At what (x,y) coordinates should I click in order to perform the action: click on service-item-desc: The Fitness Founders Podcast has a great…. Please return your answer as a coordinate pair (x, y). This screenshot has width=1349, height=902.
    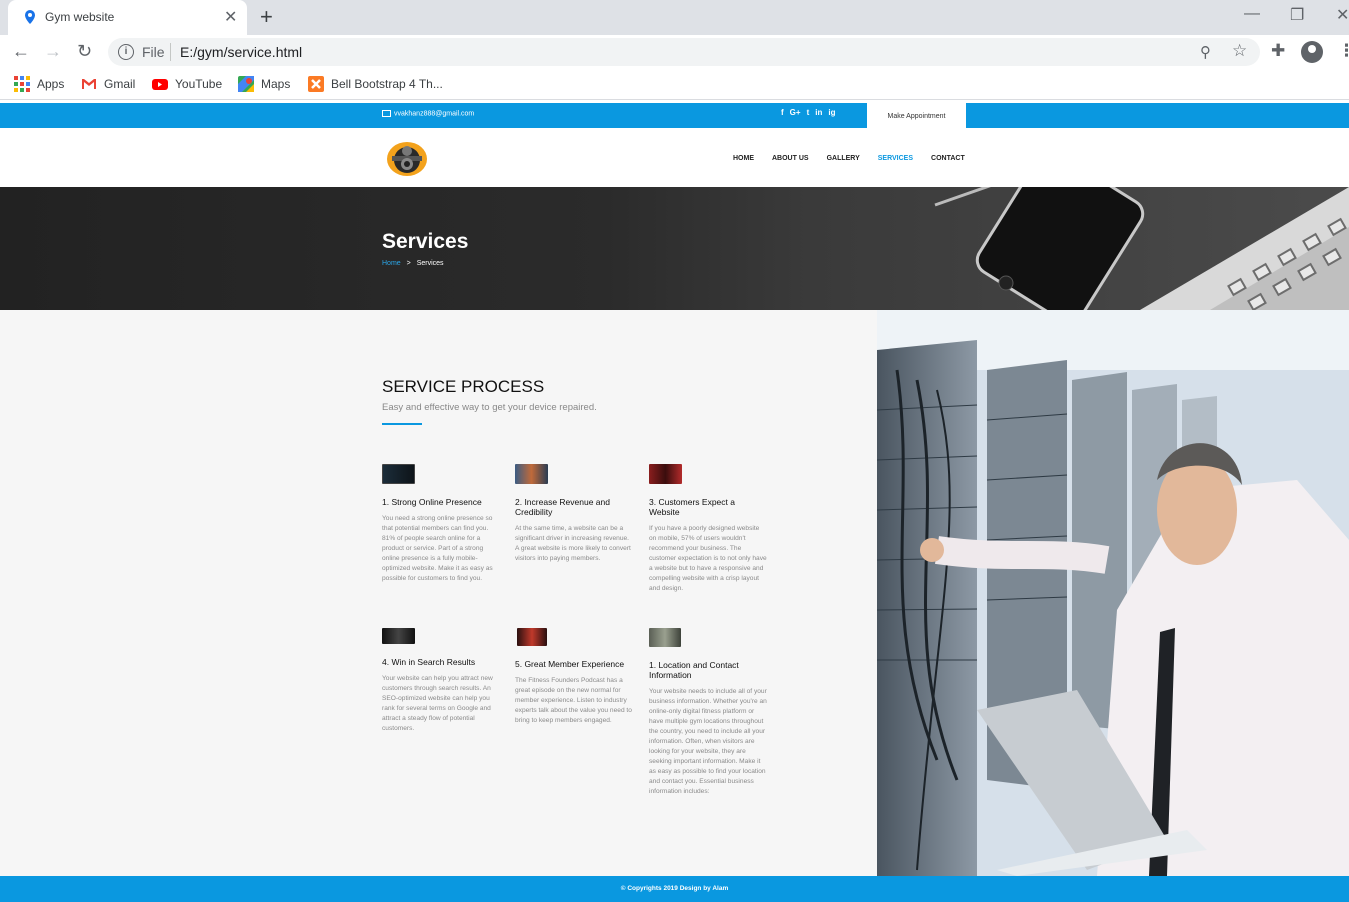
    Looking at the image, I should click on (573, 700).